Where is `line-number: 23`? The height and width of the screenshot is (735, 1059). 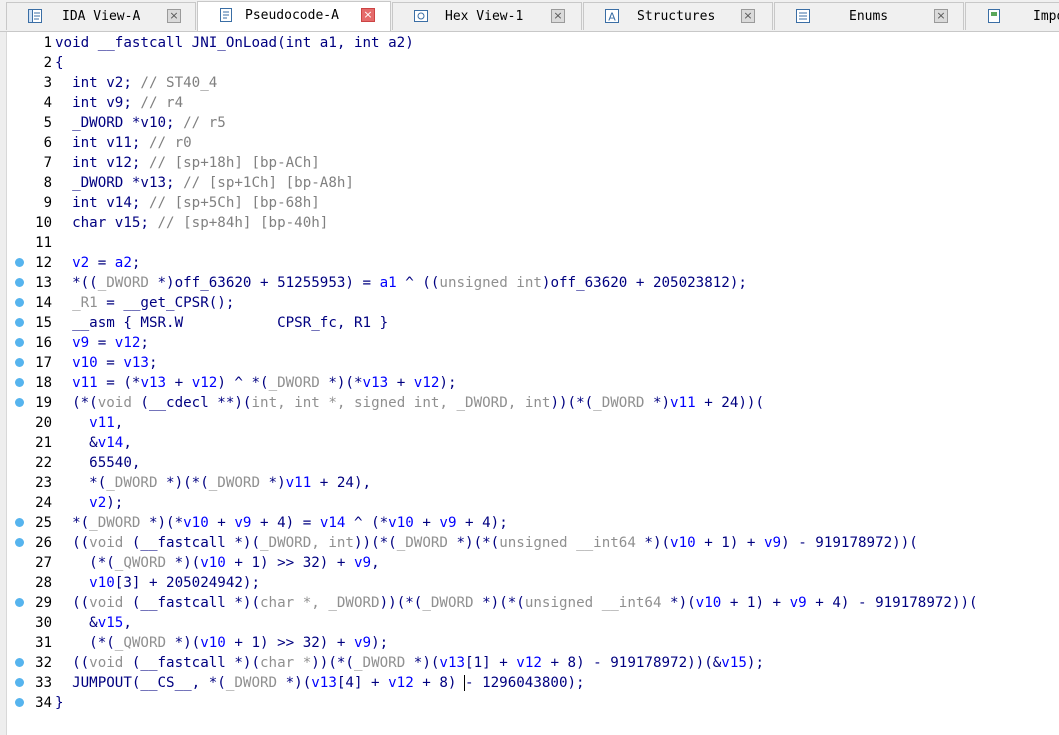
line-number: 23 is located at coordinates (43, 483).